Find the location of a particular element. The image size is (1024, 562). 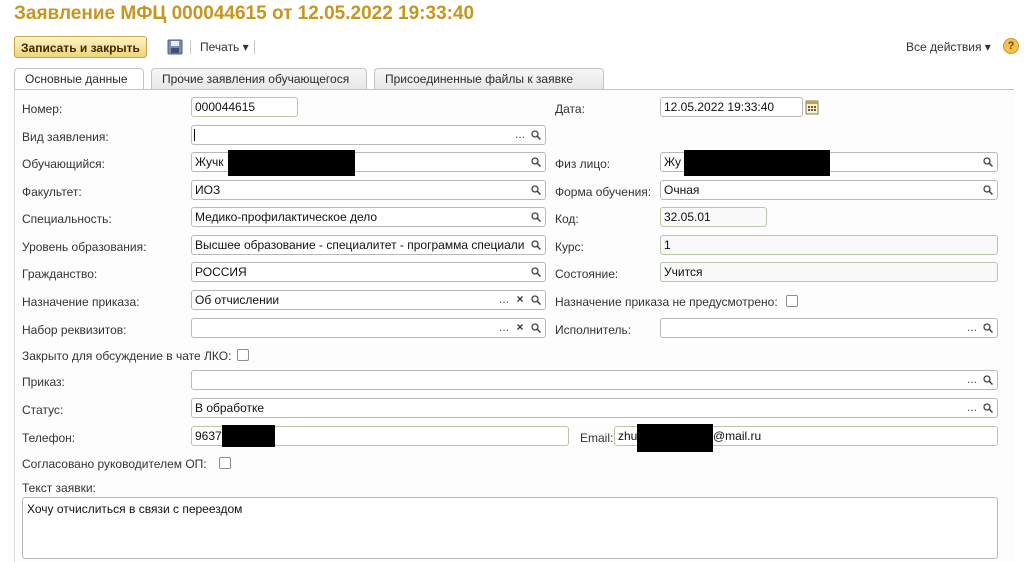

study-form-label: Форма обучения: is located at coordinates (603, 192).